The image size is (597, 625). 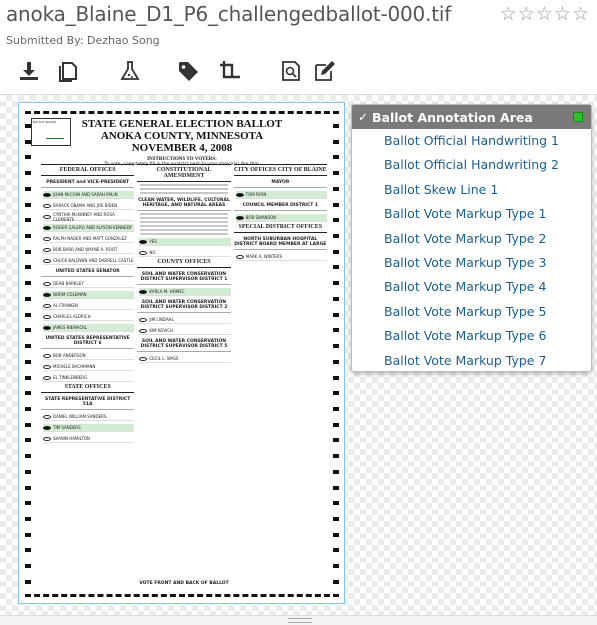 What do you see at coordinates (281, 257) in the screenshot?
I see `candidate-row: MARK A. WINTERS` at bounding box center [281, 257].